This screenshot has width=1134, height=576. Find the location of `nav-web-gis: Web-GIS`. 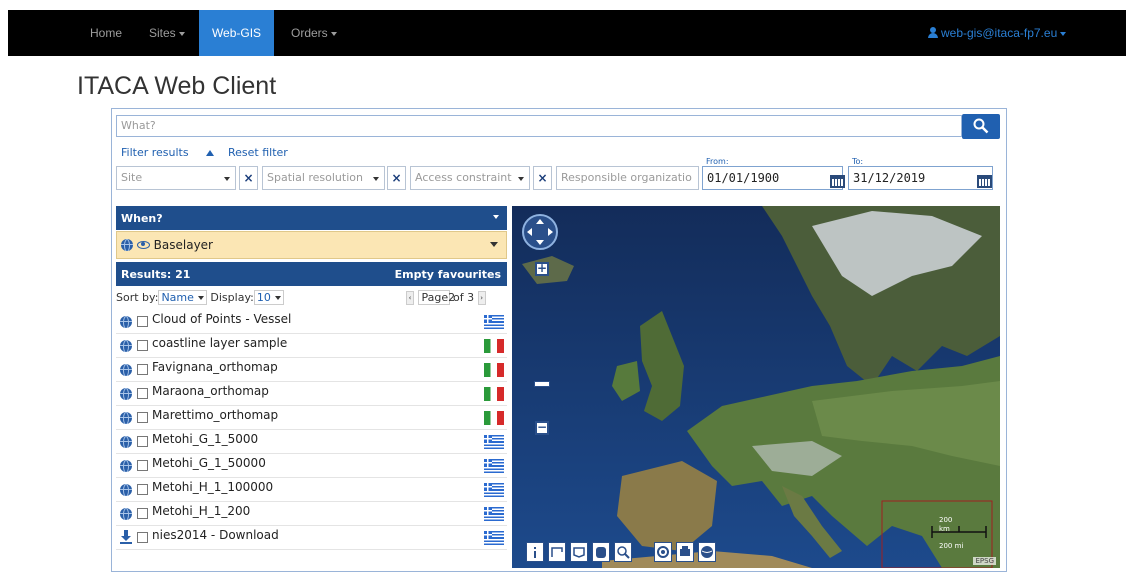

nav-web-gis: Web-GIS is located at coordinates (236, 33).